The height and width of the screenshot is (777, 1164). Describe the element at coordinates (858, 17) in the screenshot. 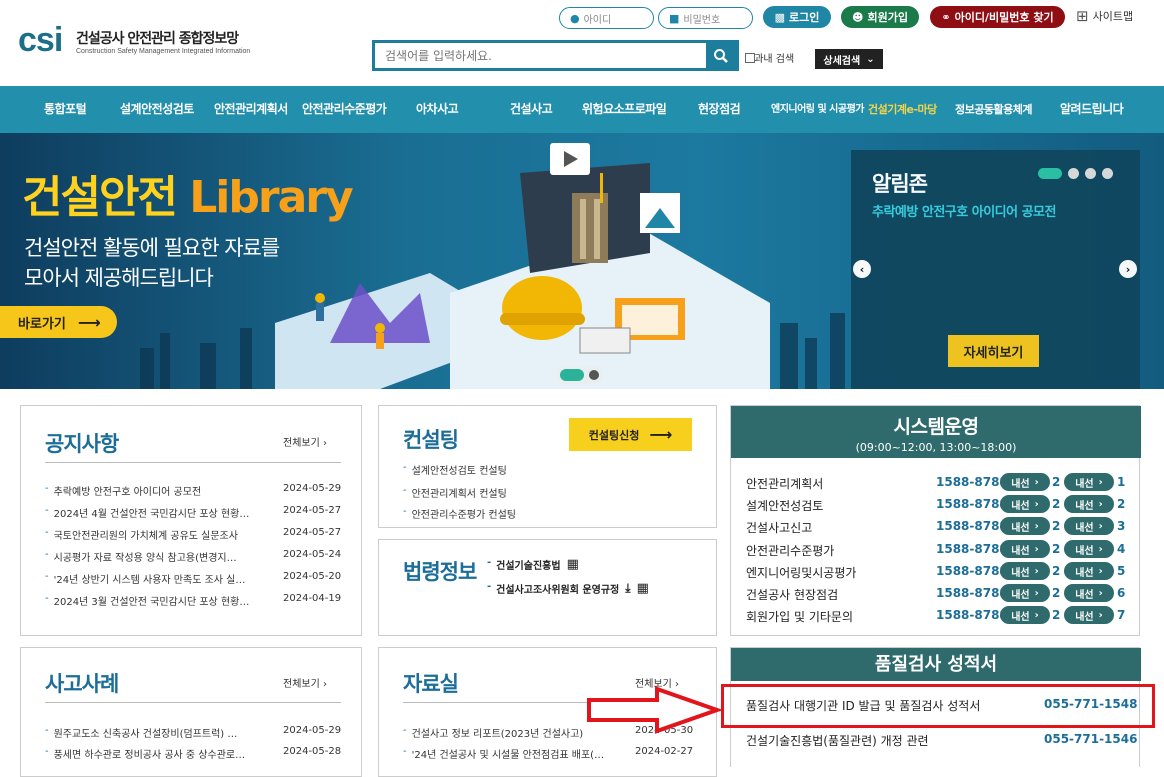

I see `person-add-icon: ☻` at that location.